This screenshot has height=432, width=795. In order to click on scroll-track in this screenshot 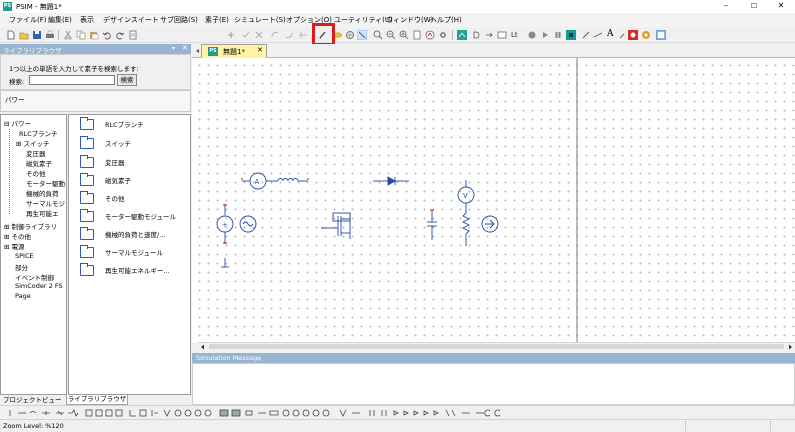, I will do `click(496, 346)`.